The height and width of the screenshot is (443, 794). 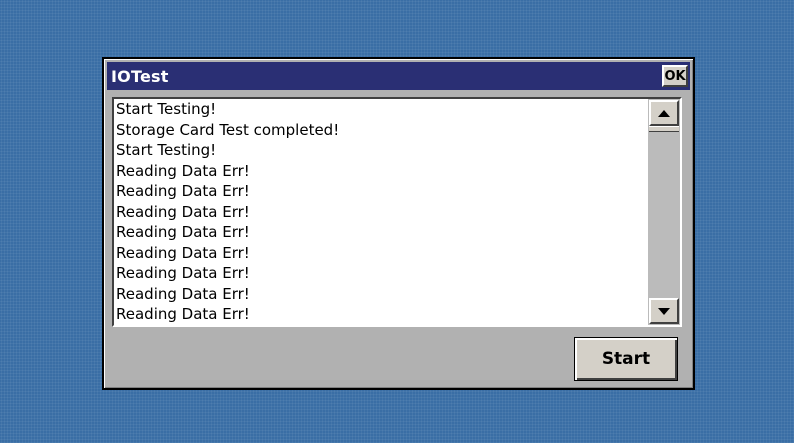 What do you see at coordinates (664, 129) in the screenshot?
I see `scrollbar-thumb` at bounding box center [664, 129].